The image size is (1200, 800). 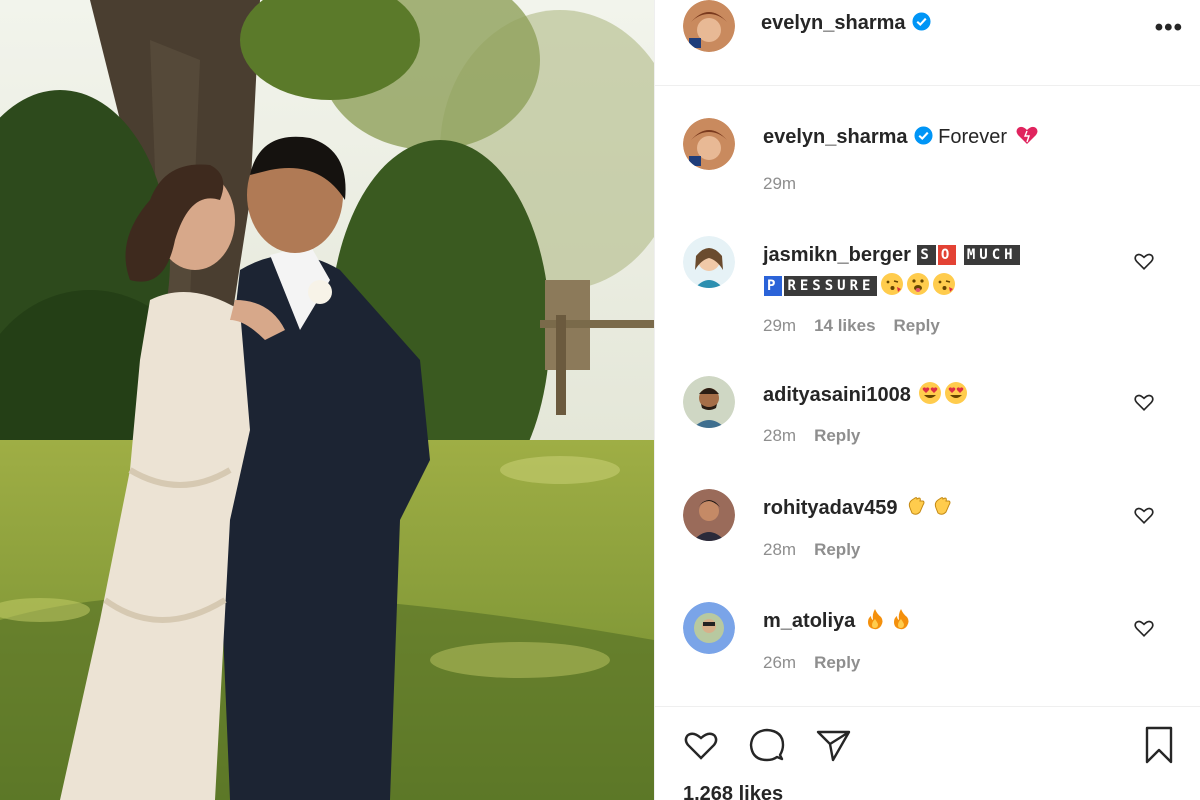 What do you see at coordinates (927, 43) in the screenshot?
I see `post-header: evelyn_sharma •••` at bounding box center [927, 43].